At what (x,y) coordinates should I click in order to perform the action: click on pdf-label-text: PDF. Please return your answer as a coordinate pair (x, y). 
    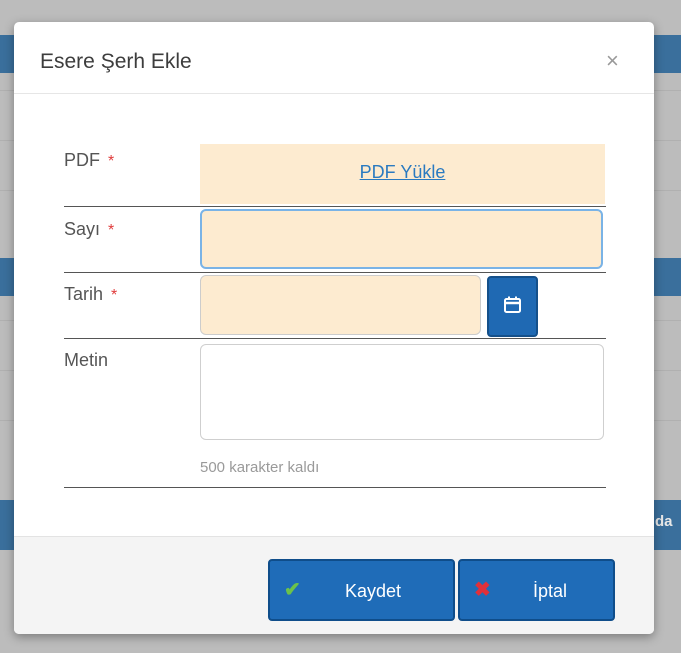
    Looking at the image, I should click on (82, 160).